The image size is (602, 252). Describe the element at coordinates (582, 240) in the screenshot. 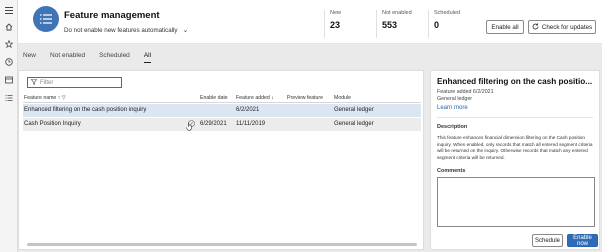

I see `enable-now-button: Enable now` at that location.